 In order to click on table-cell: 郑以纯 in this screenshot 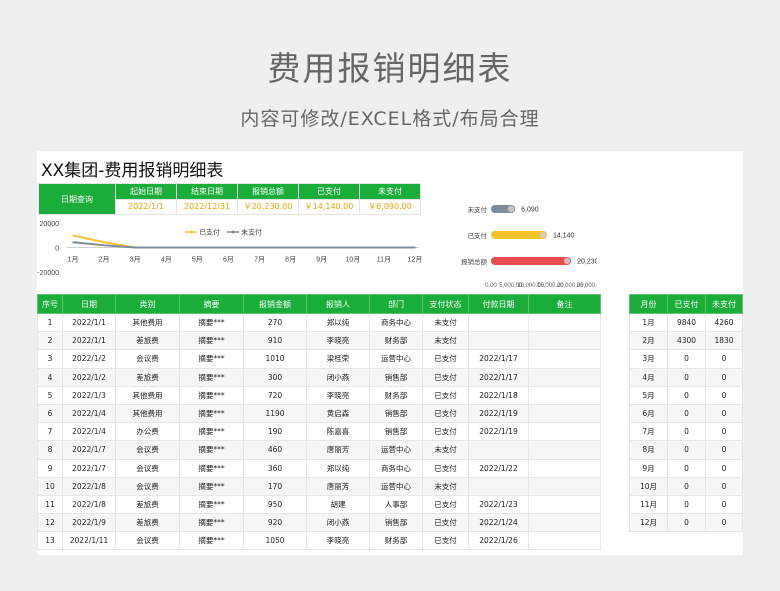, I will do `click(338, 468)`.